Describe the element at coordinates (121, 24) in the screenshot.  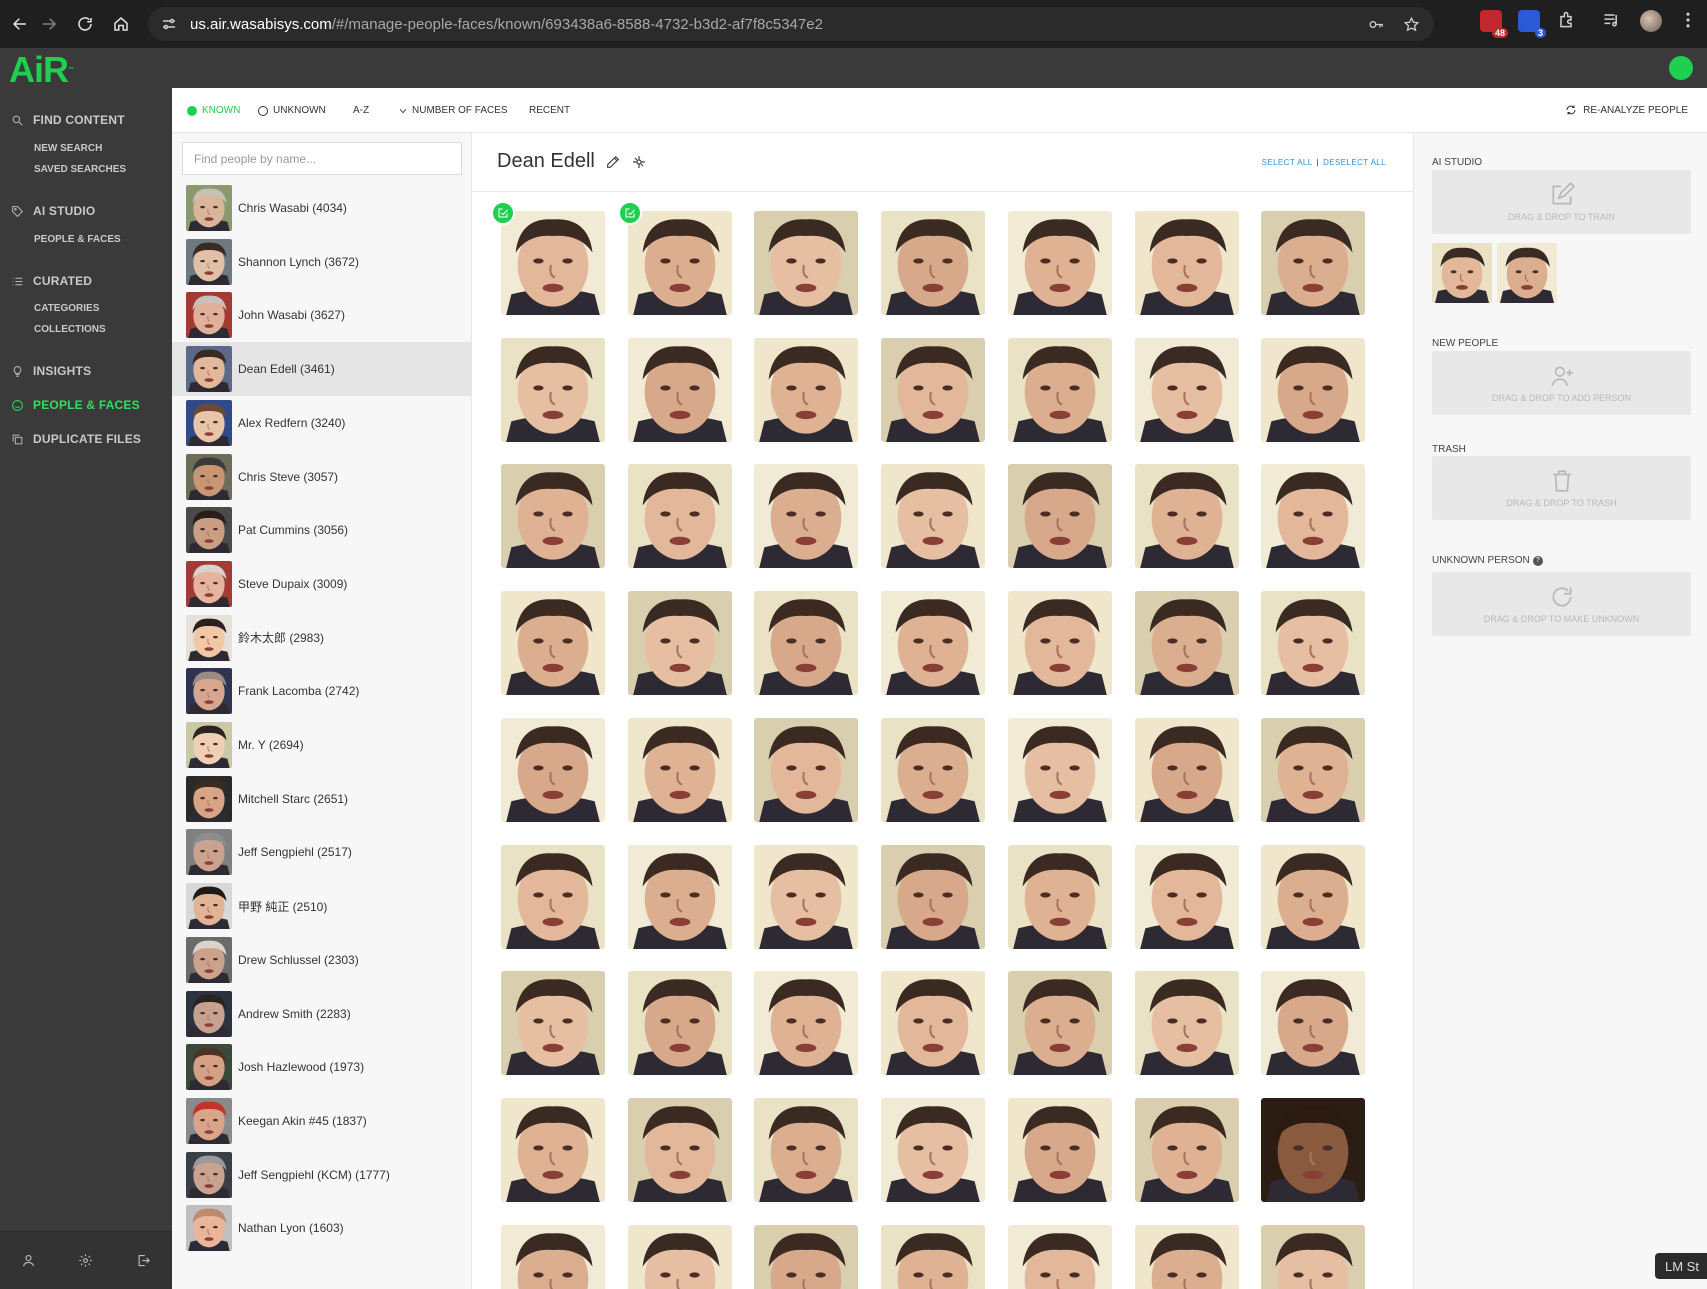
I see `home-icon` at that location.